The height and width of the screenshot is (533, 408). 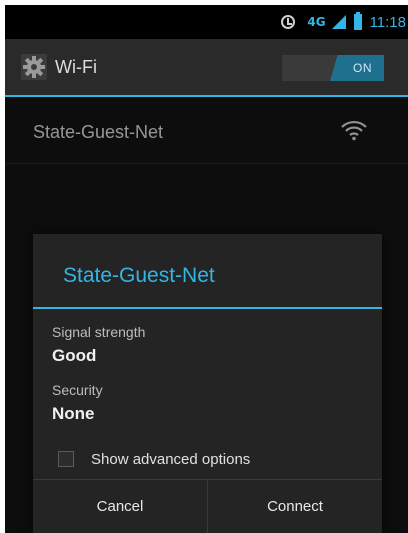 What do you see at coordinates (99, 332) in the screenshot?
I see `signal-strength-label: Signal strength` at bounding box center [99, 332].